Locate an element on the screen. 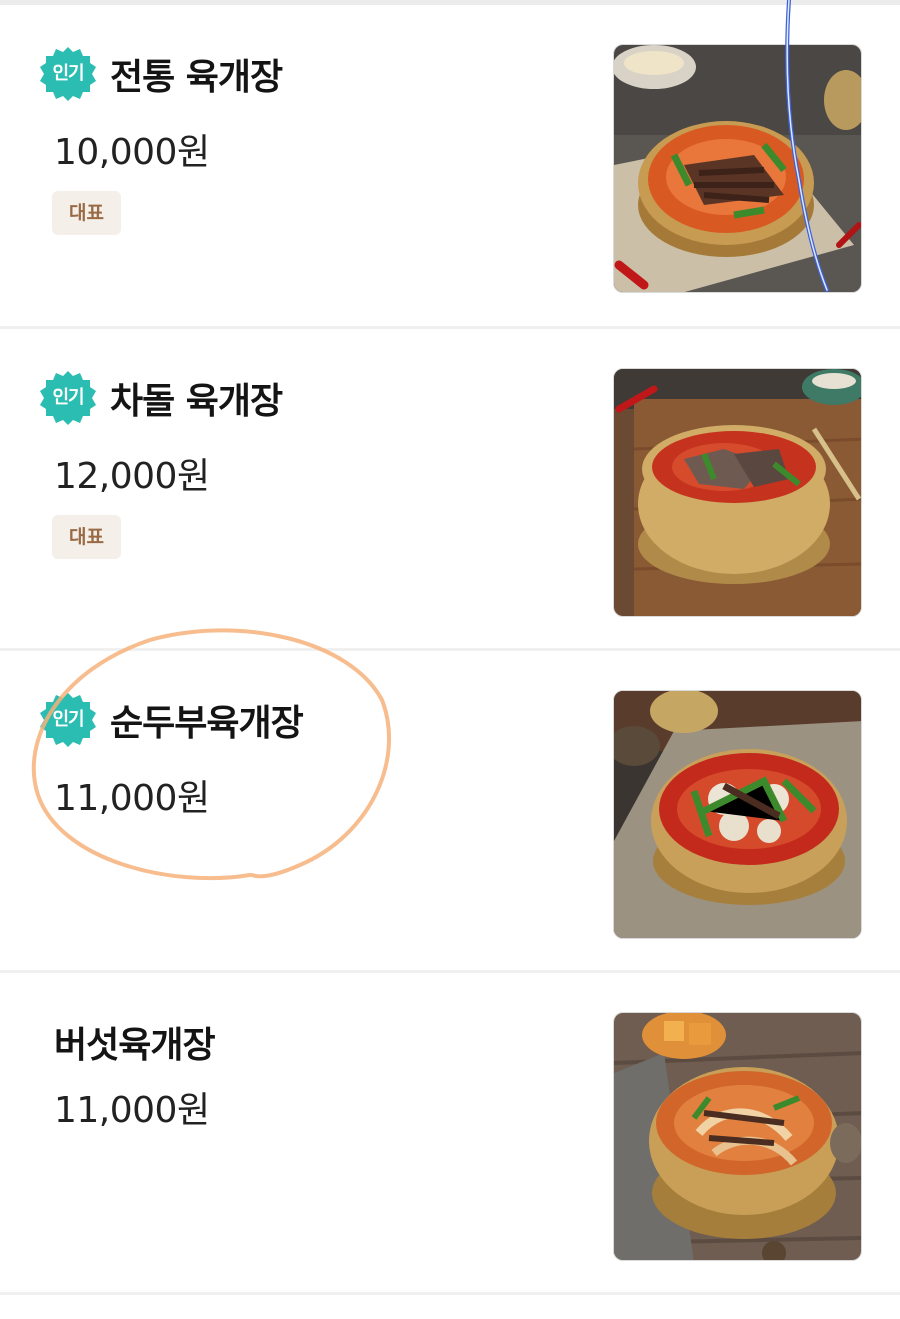  item-name: 차돌 육개장 is located at coordinates (196, 401).